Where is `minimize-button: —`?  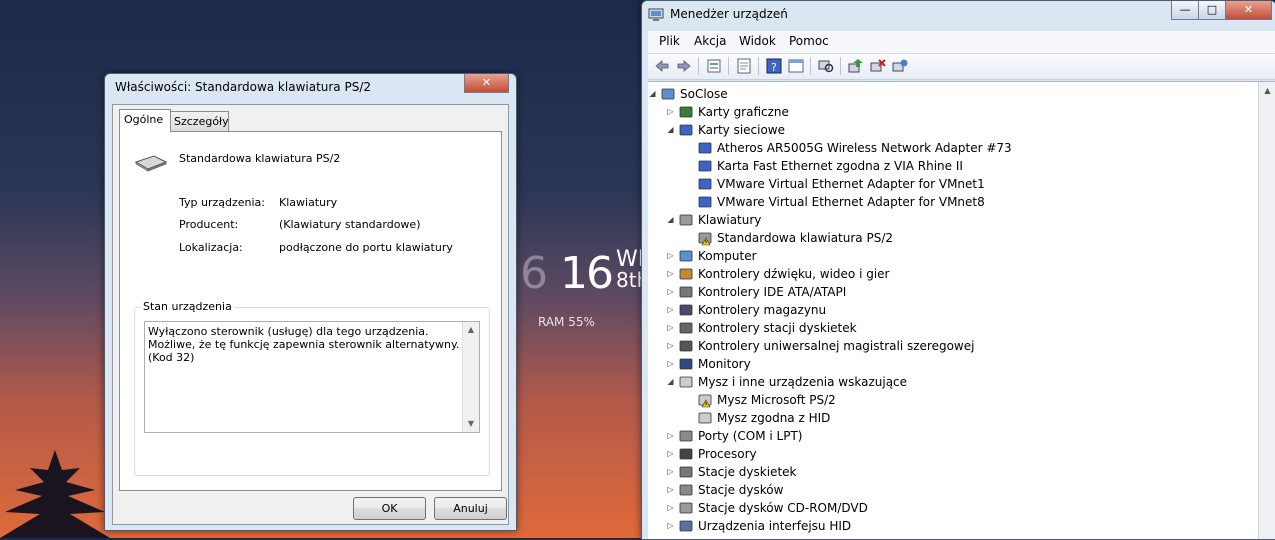
minimize-button: — is located at coordinates (1185, 10).